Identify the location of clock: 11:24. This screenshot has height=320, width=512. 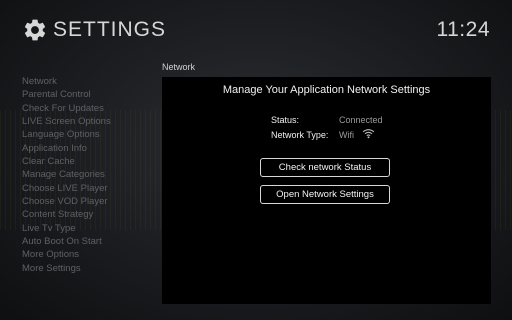
(463, 29).